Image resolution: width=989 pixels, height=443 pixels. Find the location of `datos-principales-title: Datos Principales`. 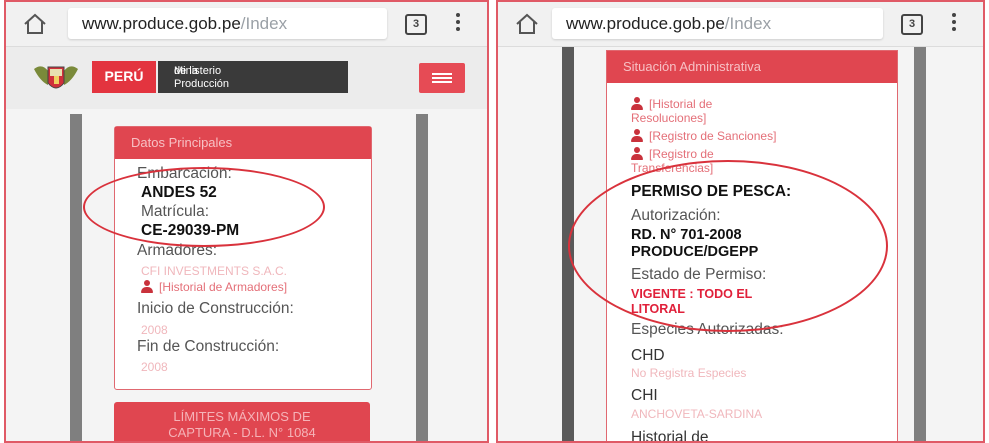

datos-principales-title: Datos Principales is located at coordinates (243, 143).